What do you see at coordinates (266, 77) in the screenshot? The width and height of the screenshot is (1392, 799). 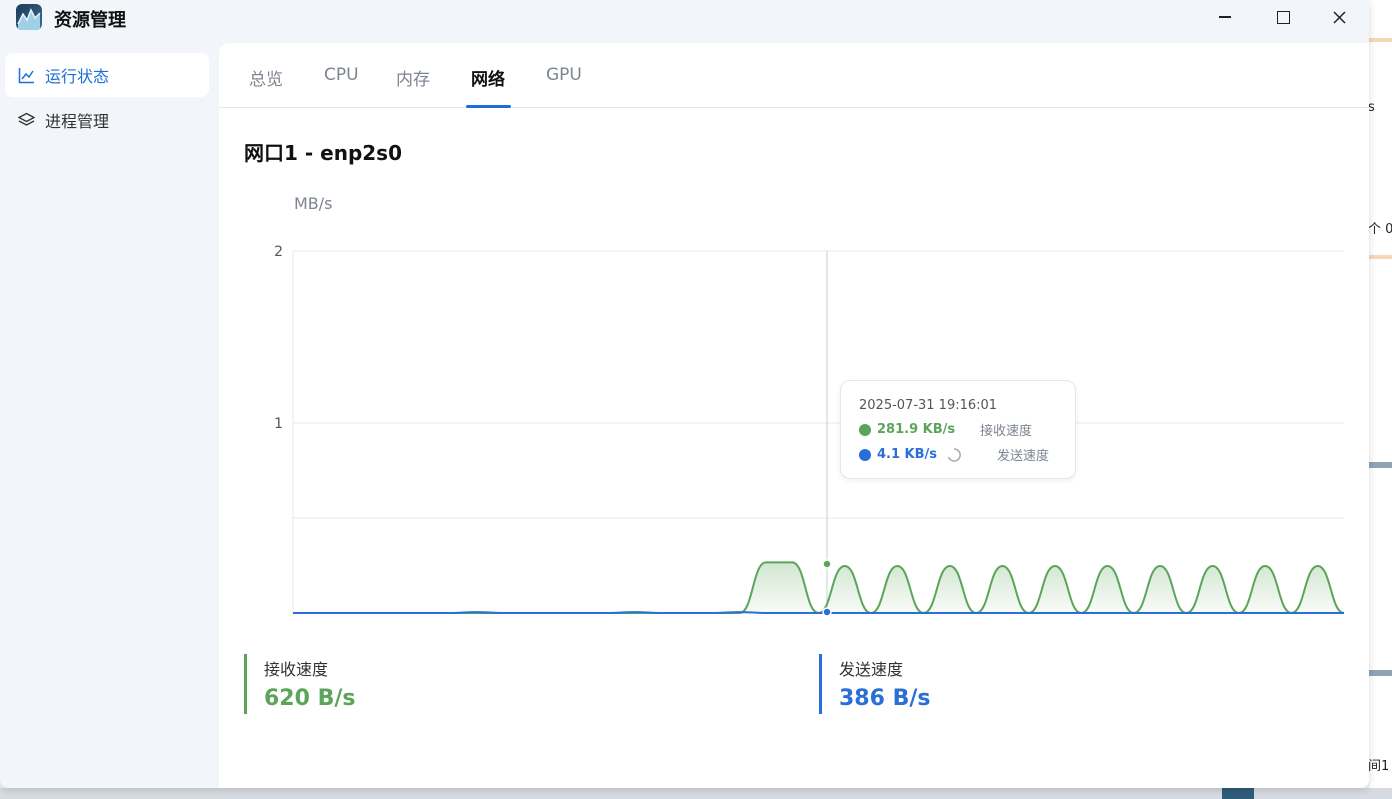 I see `tab-overview: 总览` at bounding box center [266, 77].